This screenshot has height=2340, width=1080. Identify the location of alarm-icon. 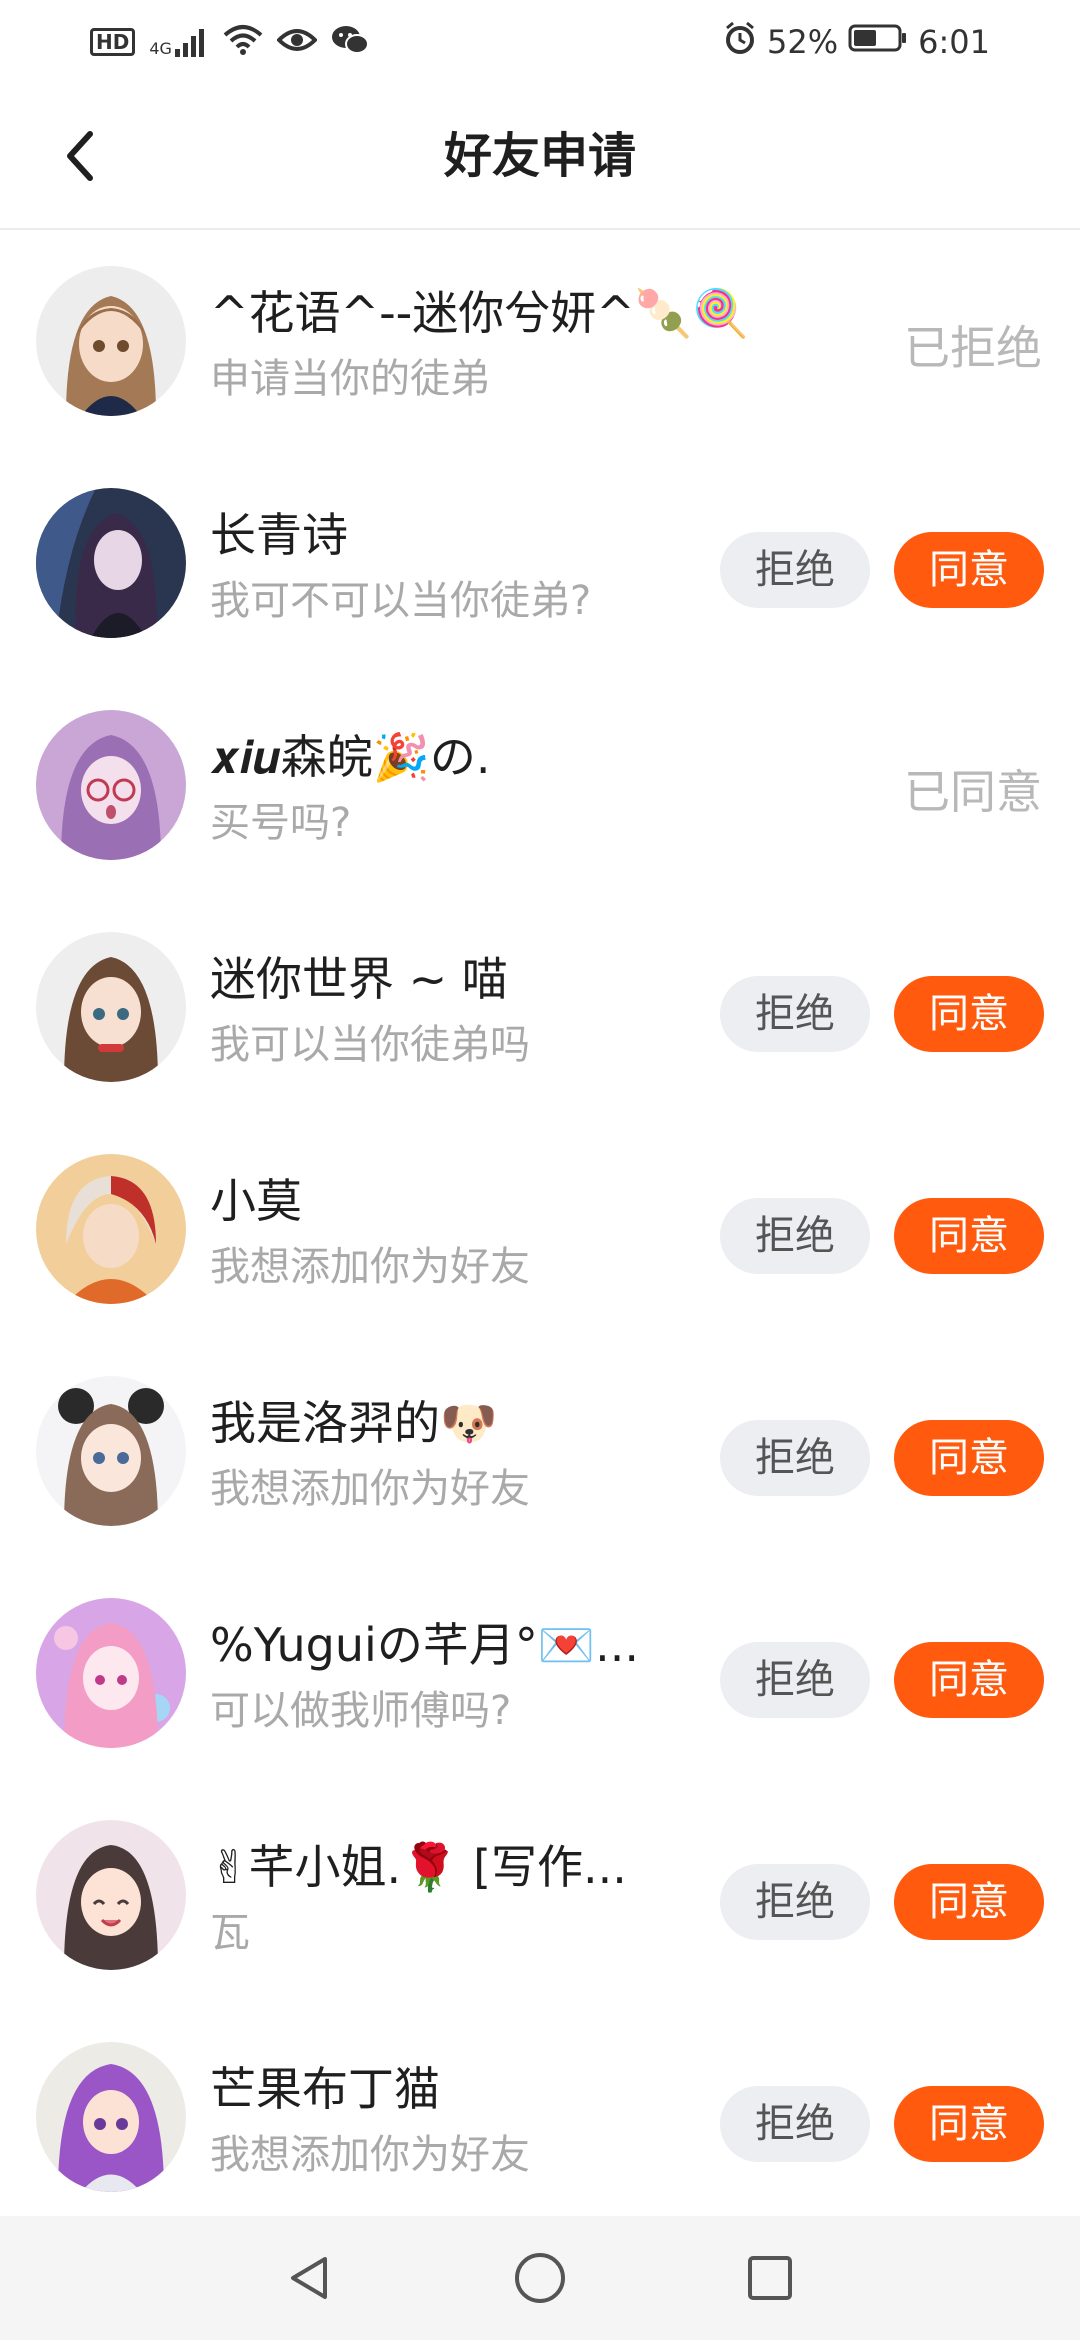
(740, 42).